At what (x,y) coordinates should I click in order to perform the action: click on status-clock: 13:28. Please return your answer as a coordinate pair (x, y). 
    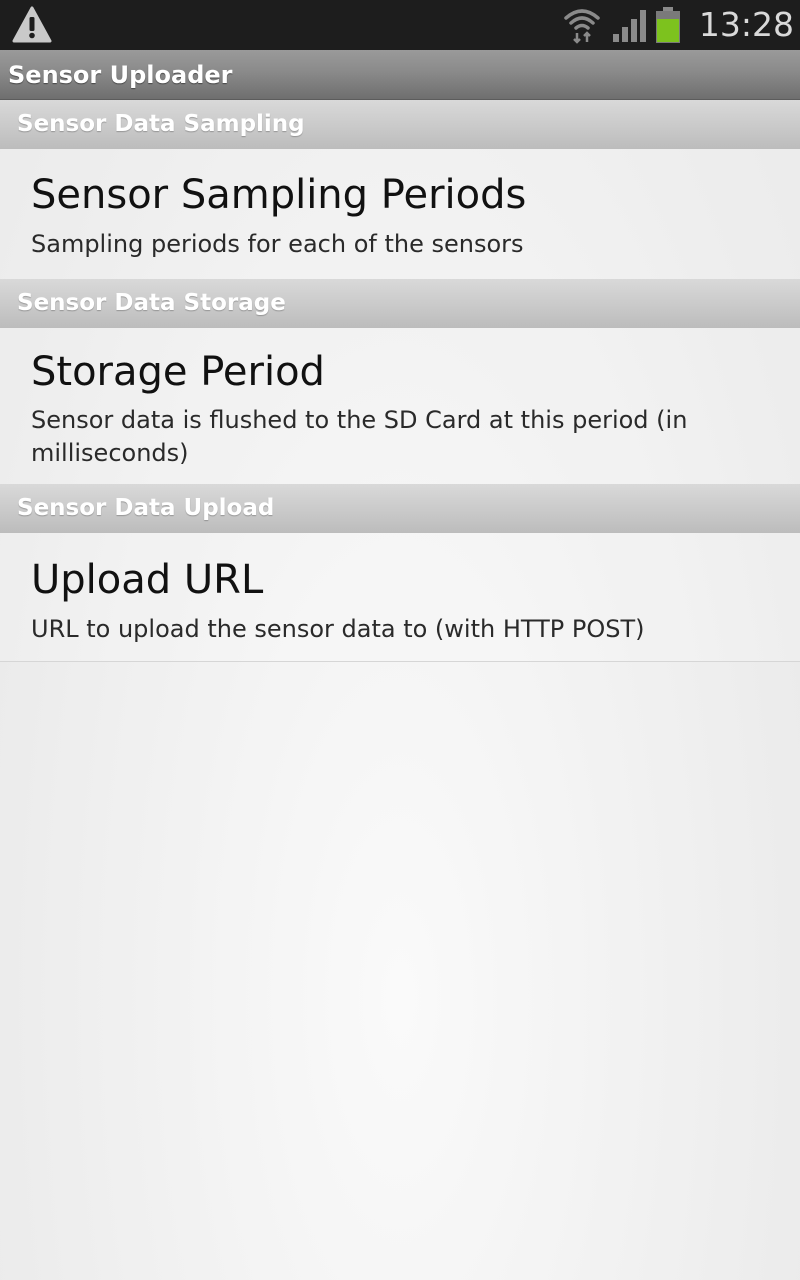
    Looking at the image, I should click on (746, 24).